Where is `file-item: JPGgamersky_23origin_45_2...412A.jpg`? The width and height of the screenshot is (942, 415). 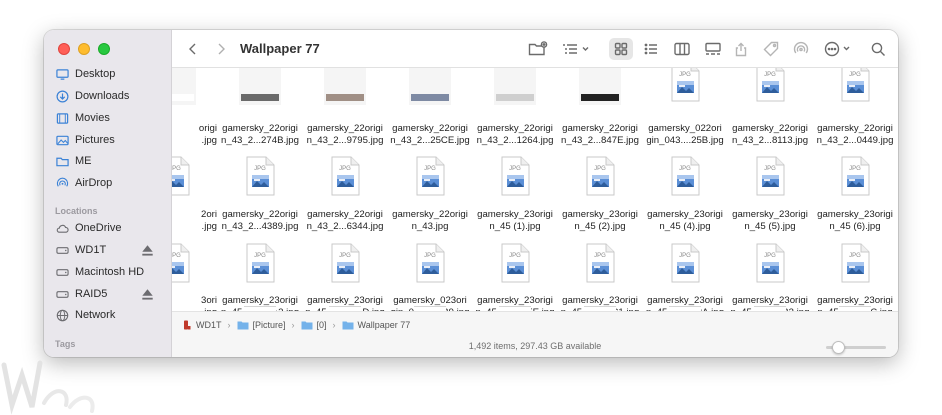
file-item: JPGgamersky_23origin_45_2...412A.jpg is located at coordinates (685, 189).